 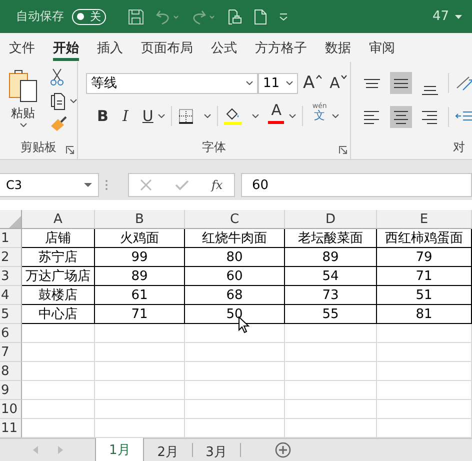 What do you see at coordinates (338, 47) in the screenshot?
I see `ribbon-tab: 数据` at bounding box center [338, 47].